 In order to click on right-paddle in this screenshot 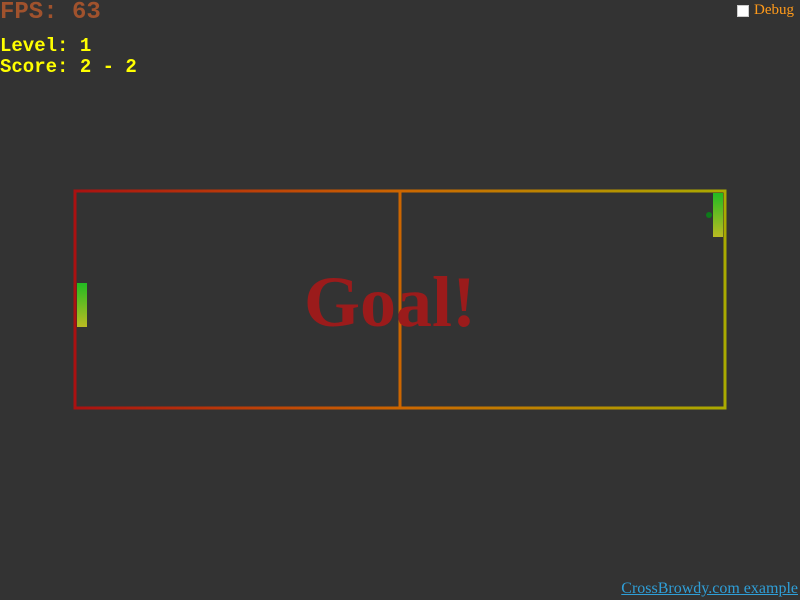, I will do `click(718, 215)`.